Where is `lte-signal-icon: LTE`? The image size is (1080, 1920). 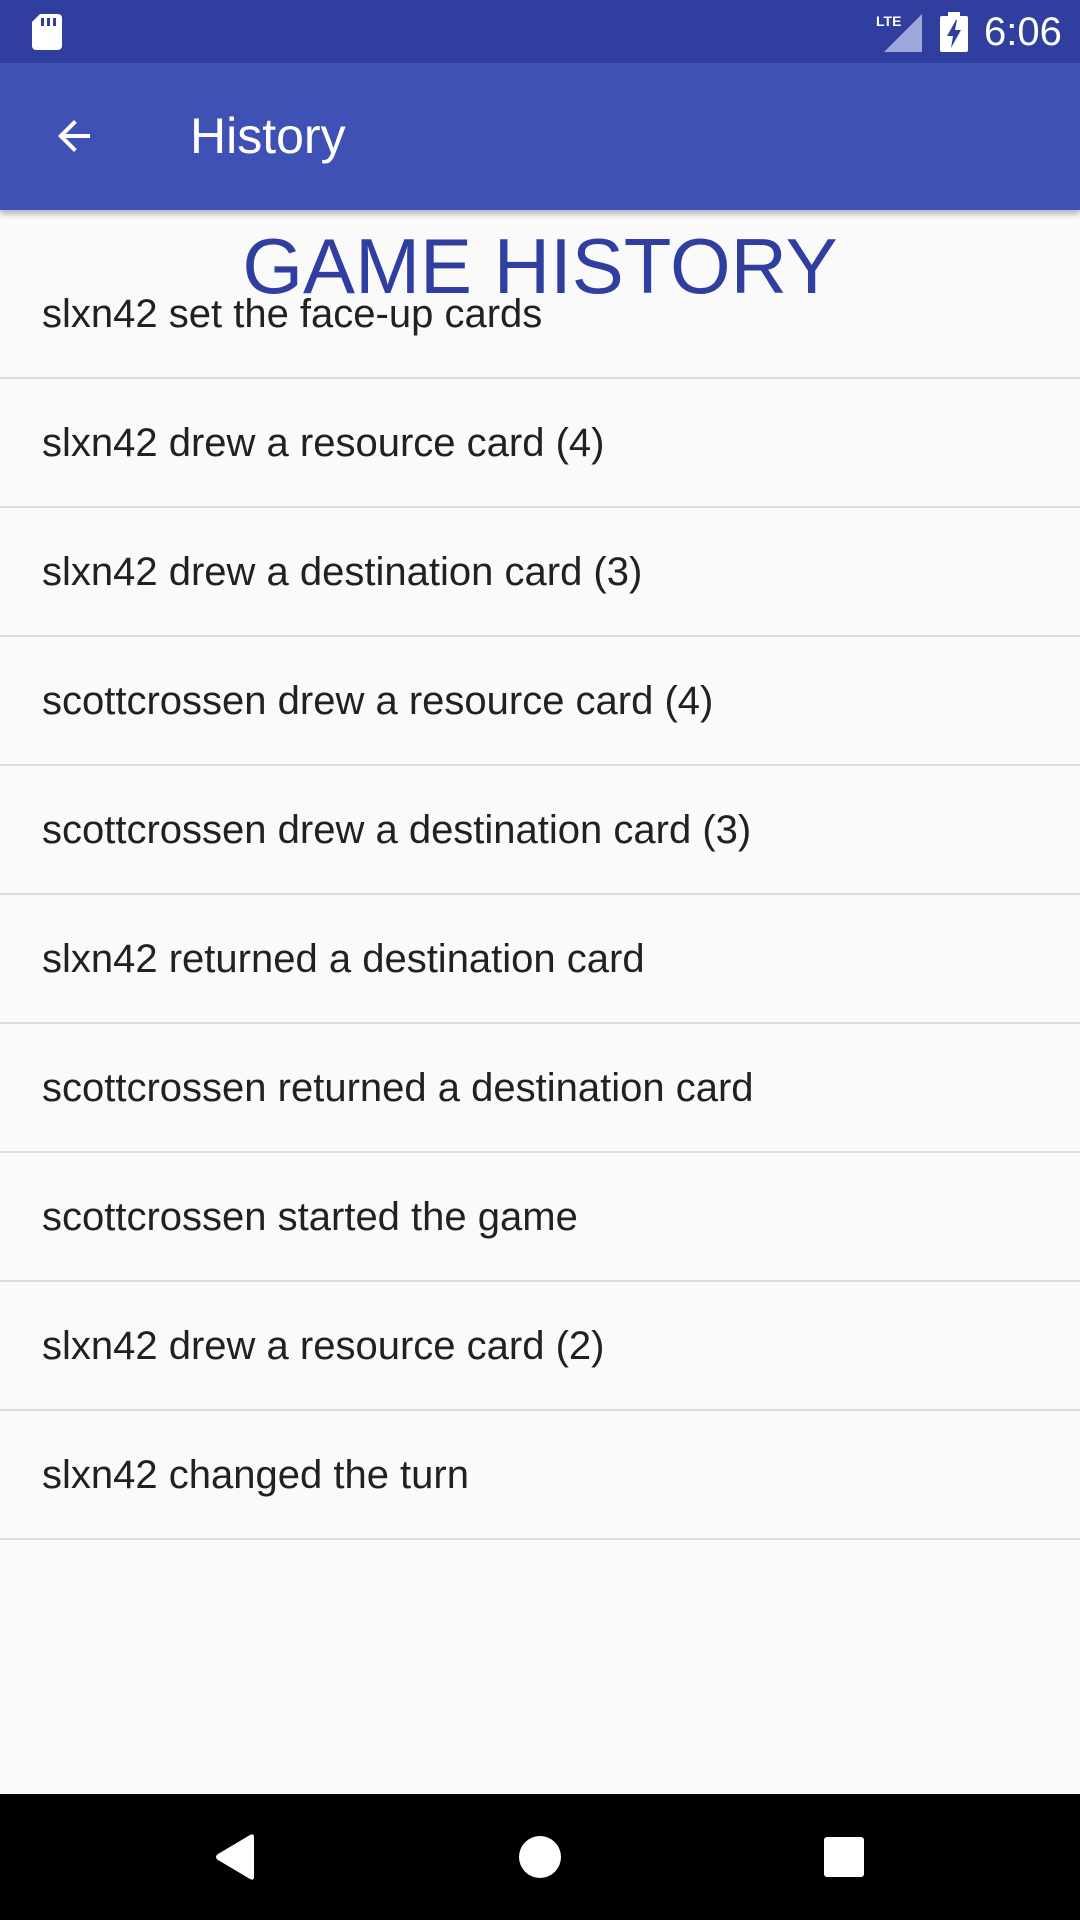
lte-signal-icon: LTE is located at coordinates (899, 32).